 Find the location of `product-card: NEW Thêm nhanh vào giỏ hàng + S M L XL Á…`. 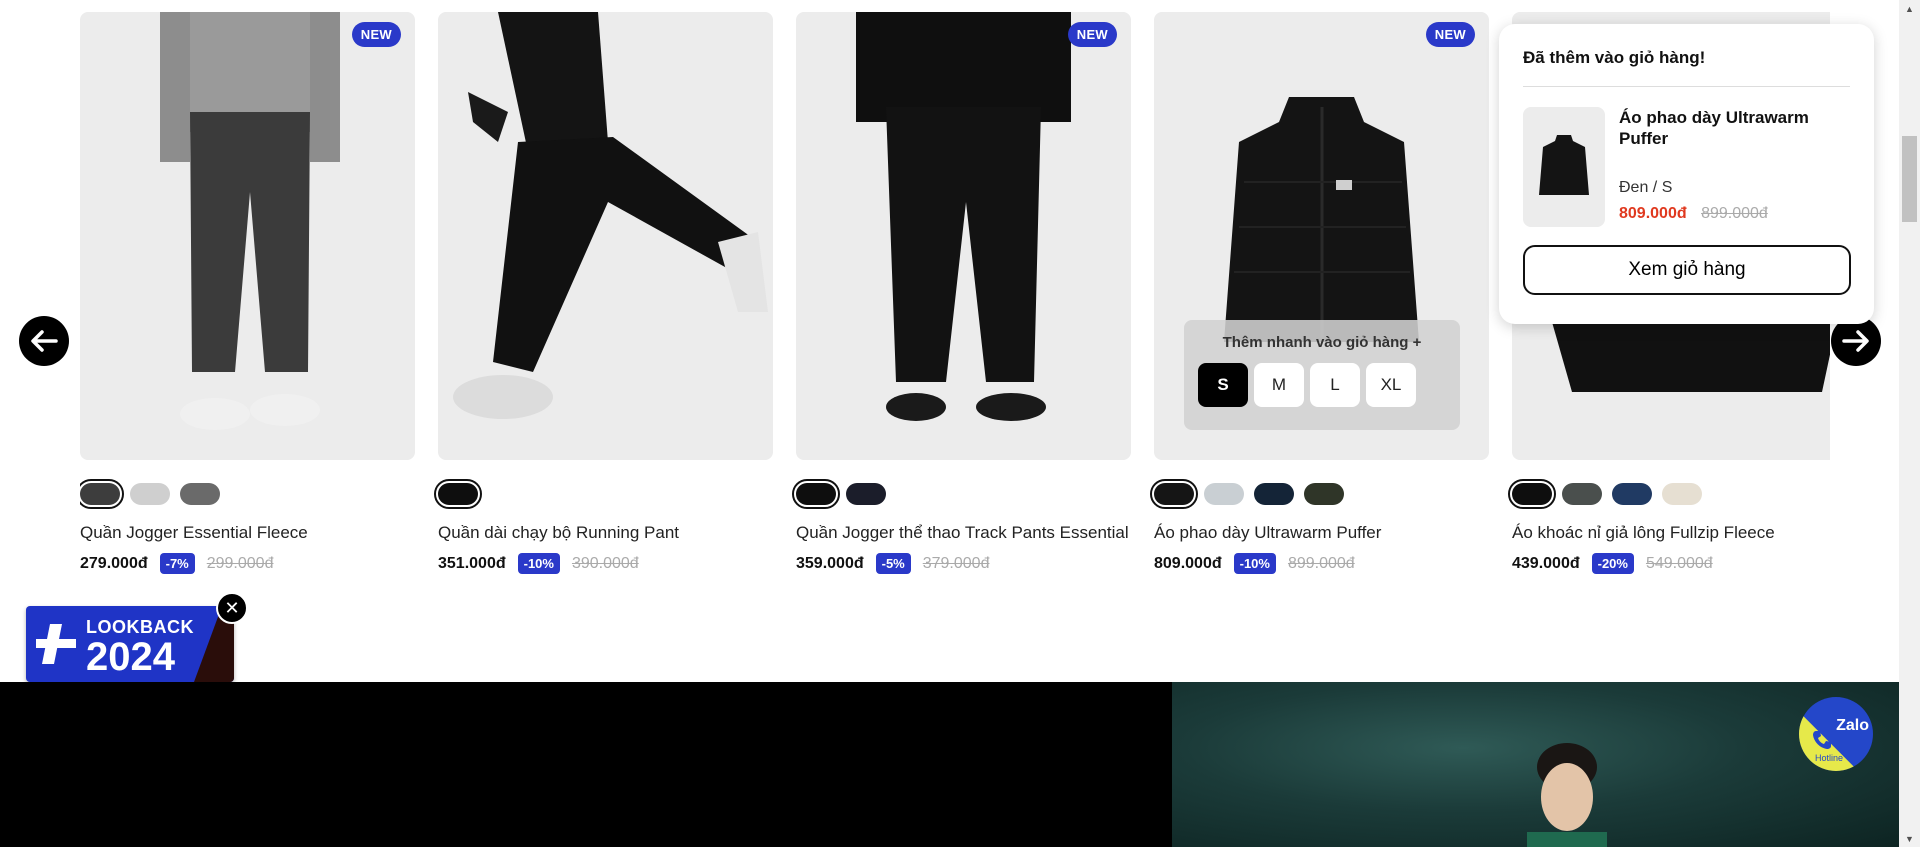

product-card: NEW Thêm nhanh vào giỏ hàng + S M L XL Á… is located at coordinates (1319, 293).